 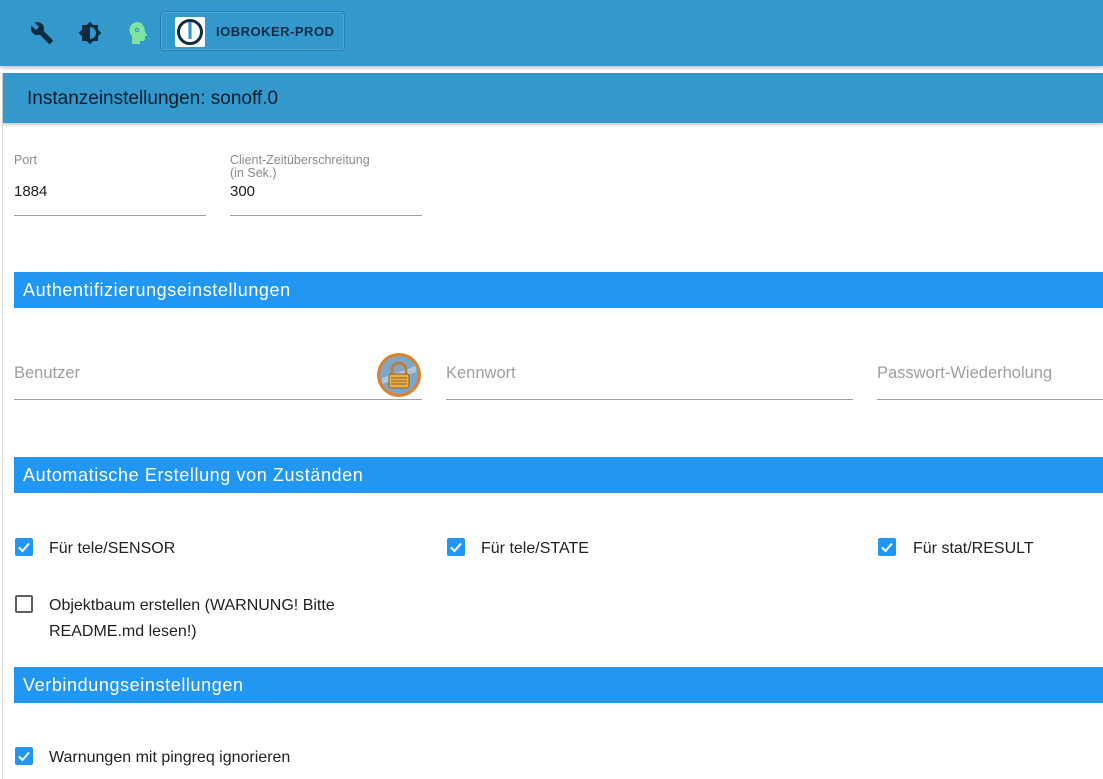 What do you see at coordinates (558, 685) in the screenshot?
I see `connection-section-header: Verbindungseinstellungen` at bounding box center [558, 685].